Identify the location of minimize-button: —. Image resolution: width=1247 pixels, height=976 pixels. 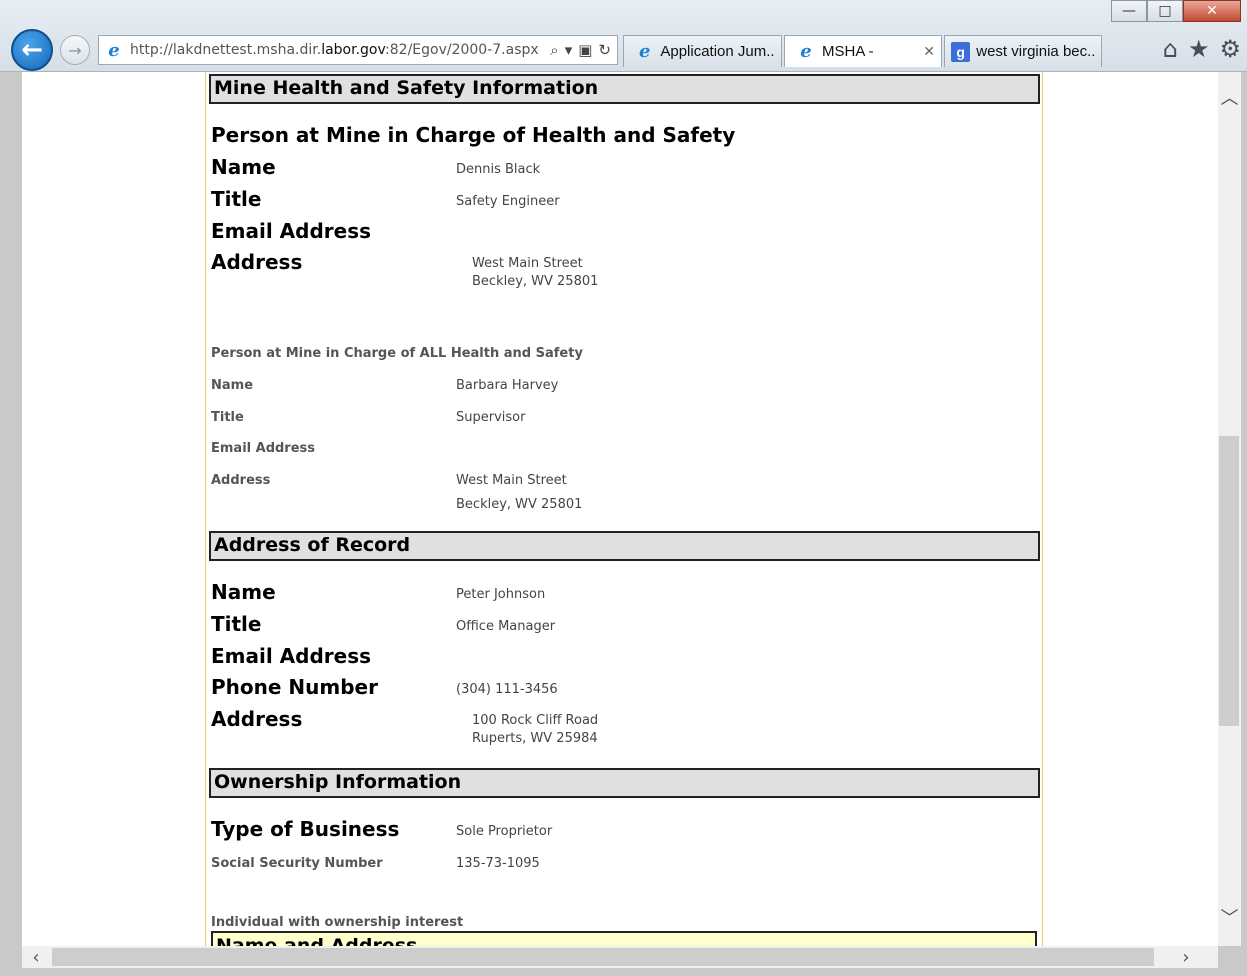
(1129, 11).